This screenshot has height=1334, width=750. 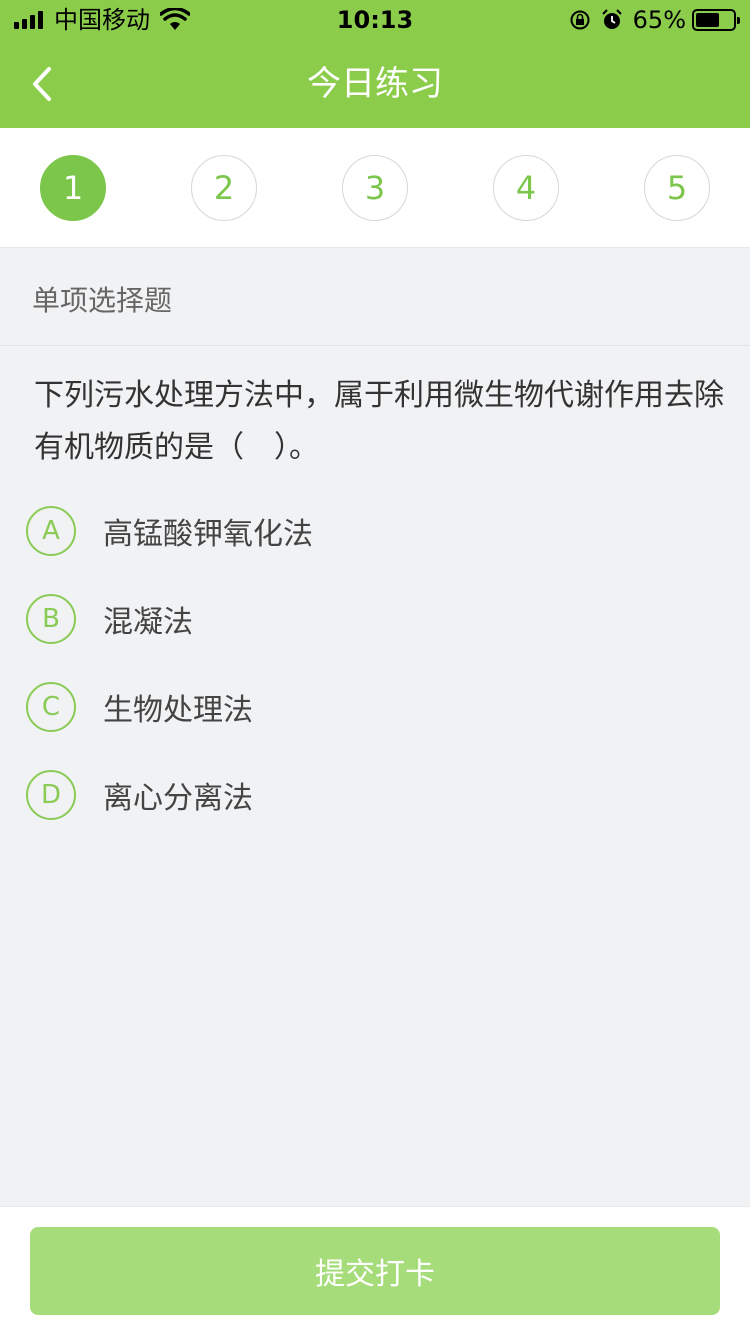 What do you see at coordinates (611, 19) in the screenshot?
I see `alarm-icon` at bounding box center [611, 19].